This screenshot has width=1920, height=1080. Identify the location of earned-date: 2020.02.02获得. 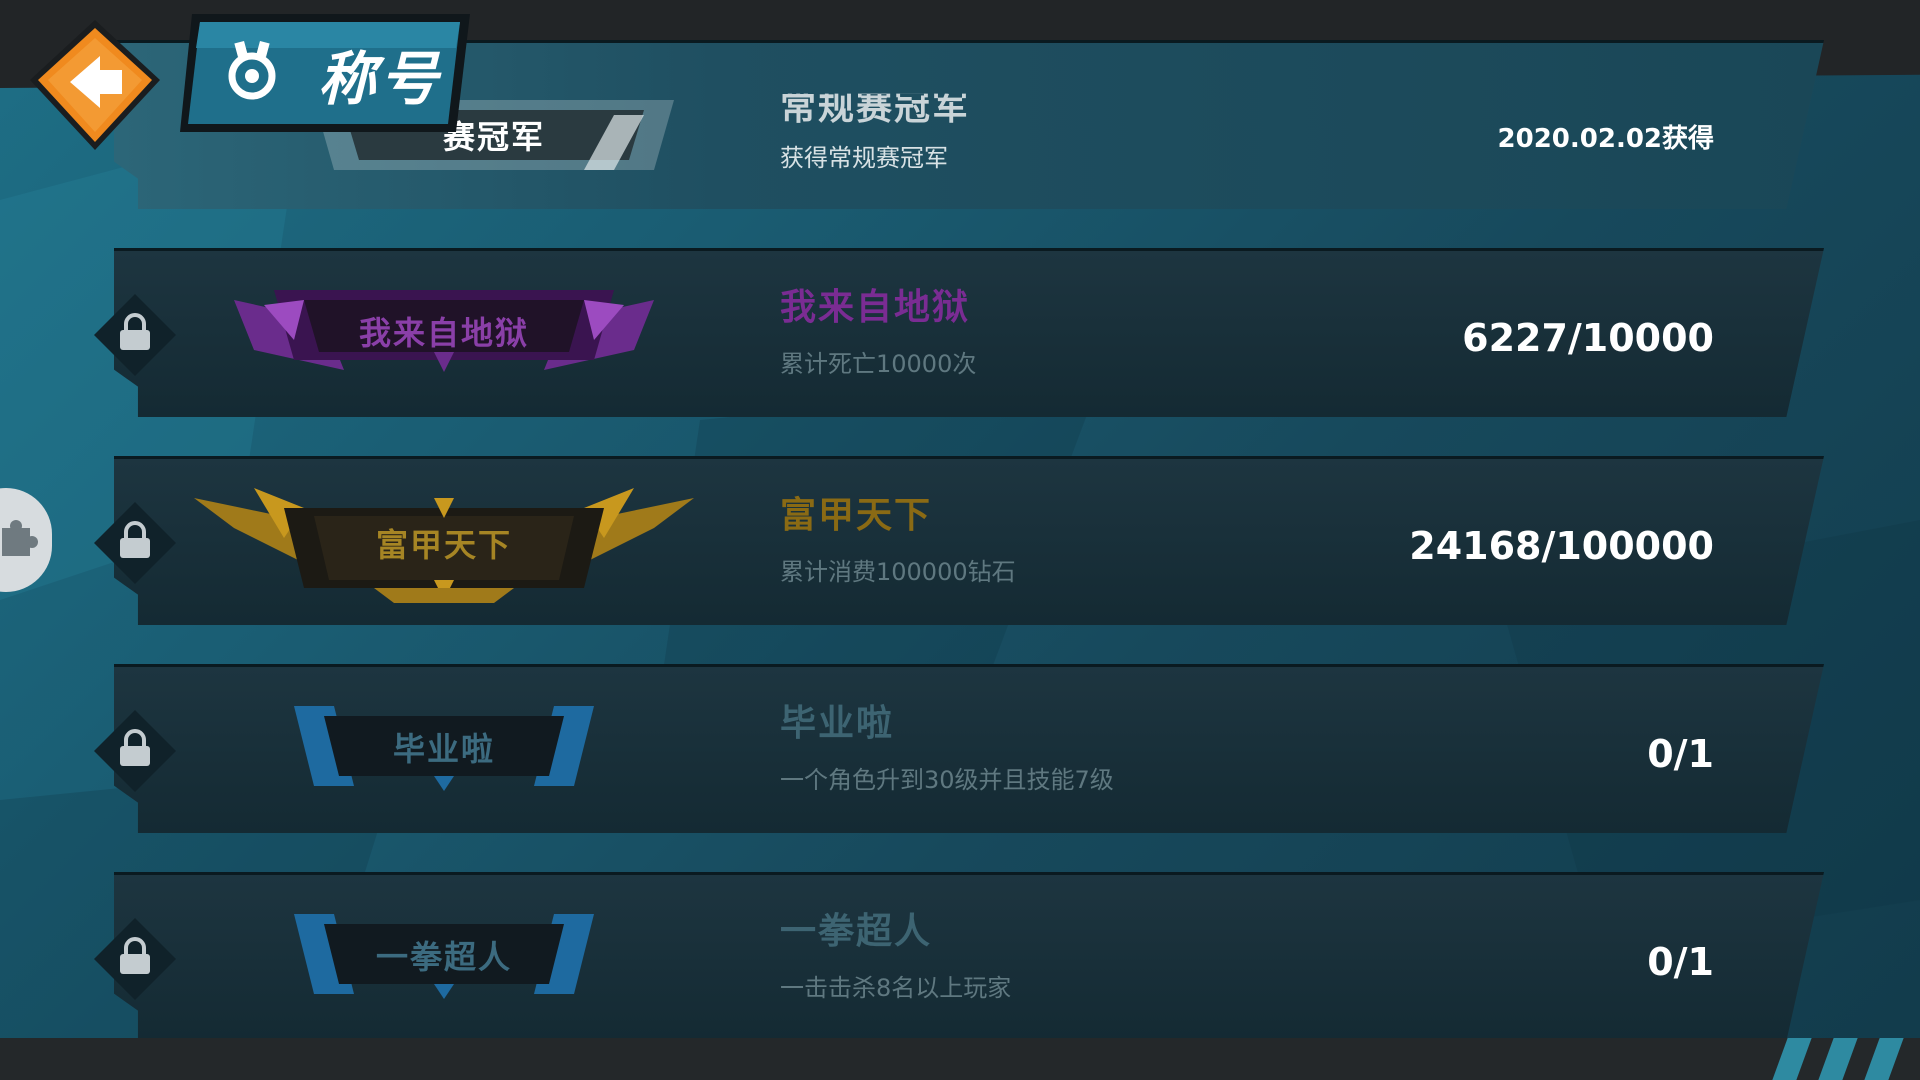
(1605, 139).